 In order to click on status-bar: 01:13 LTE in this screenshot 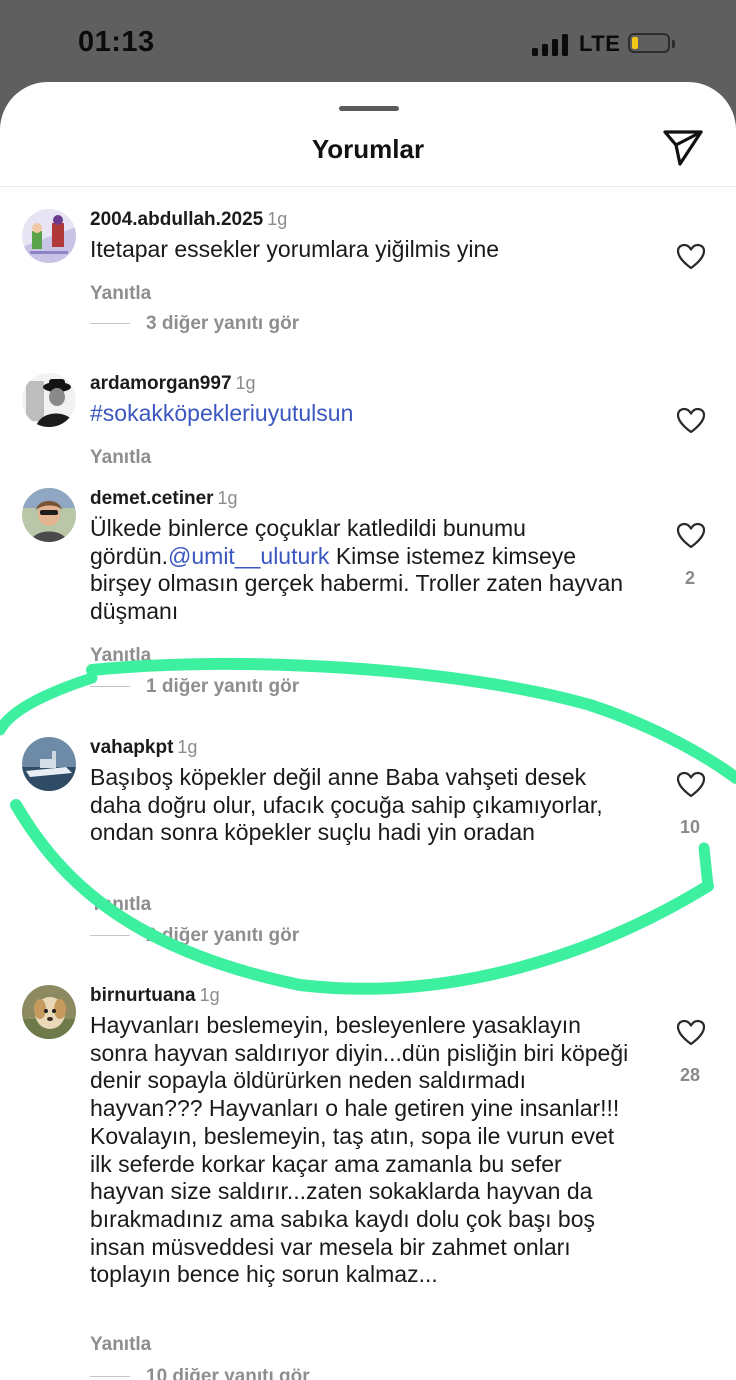, I will do `click(368, 44)`.